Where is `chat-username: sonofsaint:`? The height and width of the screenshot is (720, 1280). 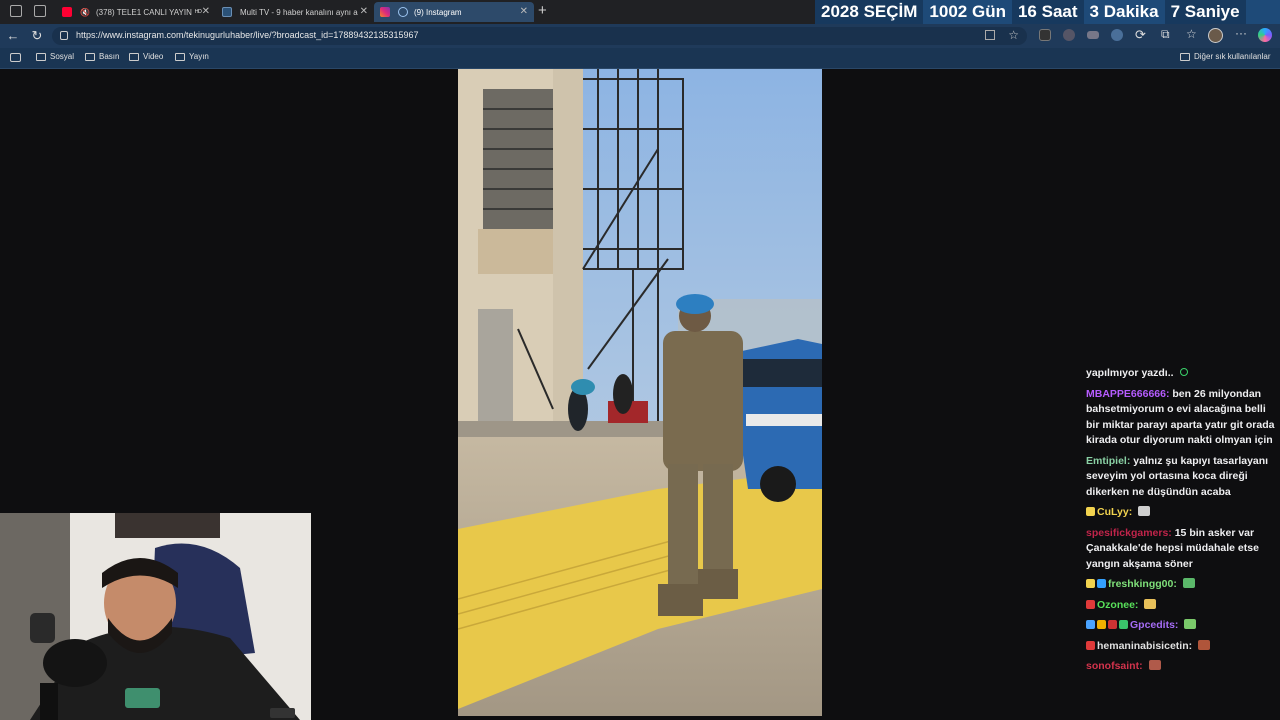
chat-username: sonofsaint: is located at coordinates (1114, 666).